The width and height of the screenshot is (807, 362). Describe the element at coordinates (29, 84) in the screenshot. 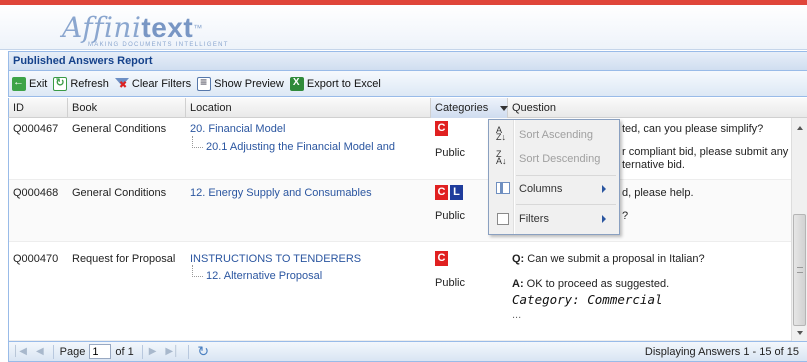

I see `exit-button: Exit` at that location.